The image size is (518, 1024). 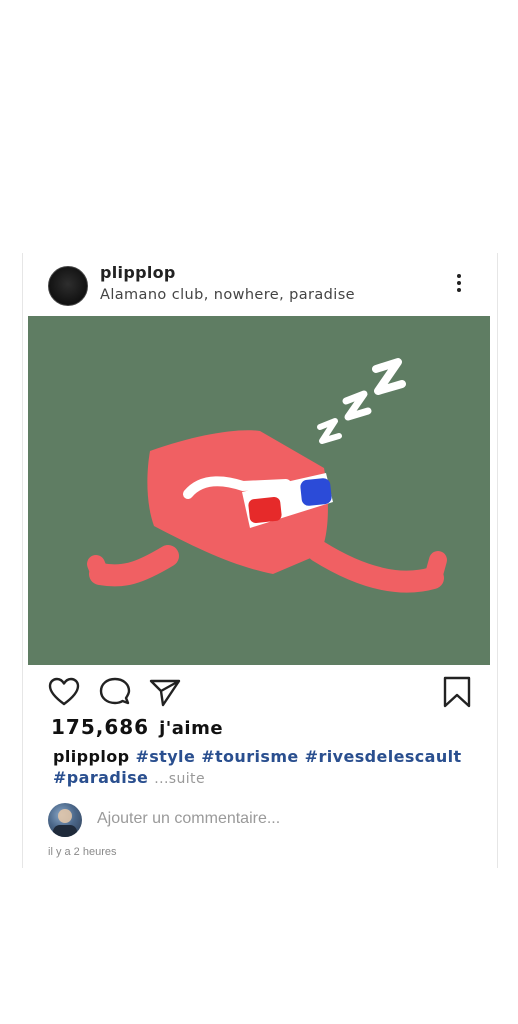 What do you see at coordinates (68, 286) in the screenshot?
I see `avatar` at bounding box center [68, 286].